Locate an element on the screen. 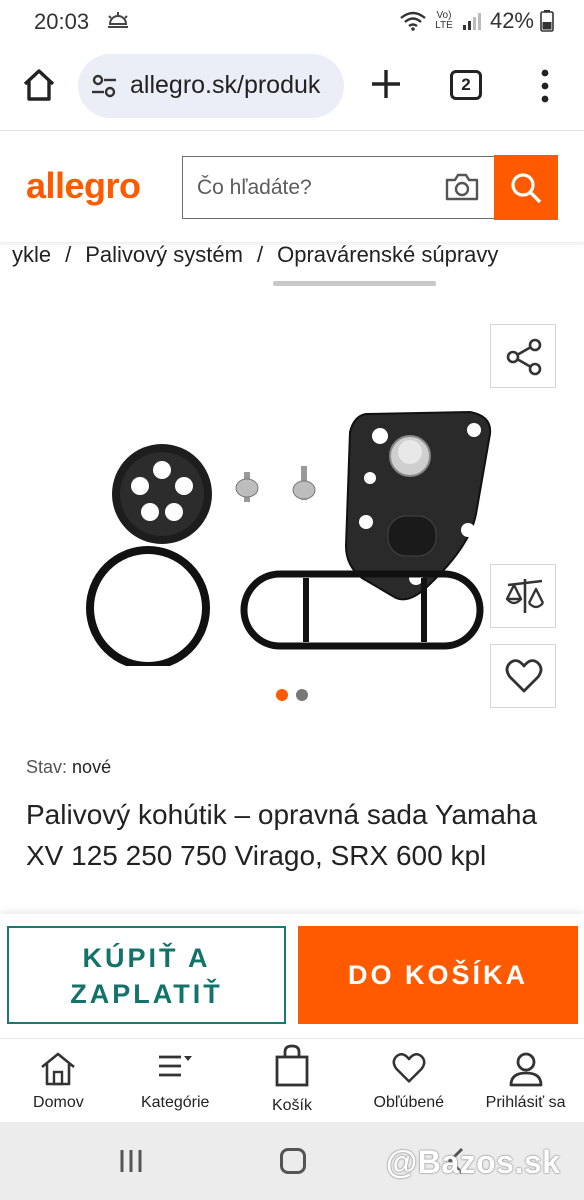  user-icon is located at coordinates (525, 1069).